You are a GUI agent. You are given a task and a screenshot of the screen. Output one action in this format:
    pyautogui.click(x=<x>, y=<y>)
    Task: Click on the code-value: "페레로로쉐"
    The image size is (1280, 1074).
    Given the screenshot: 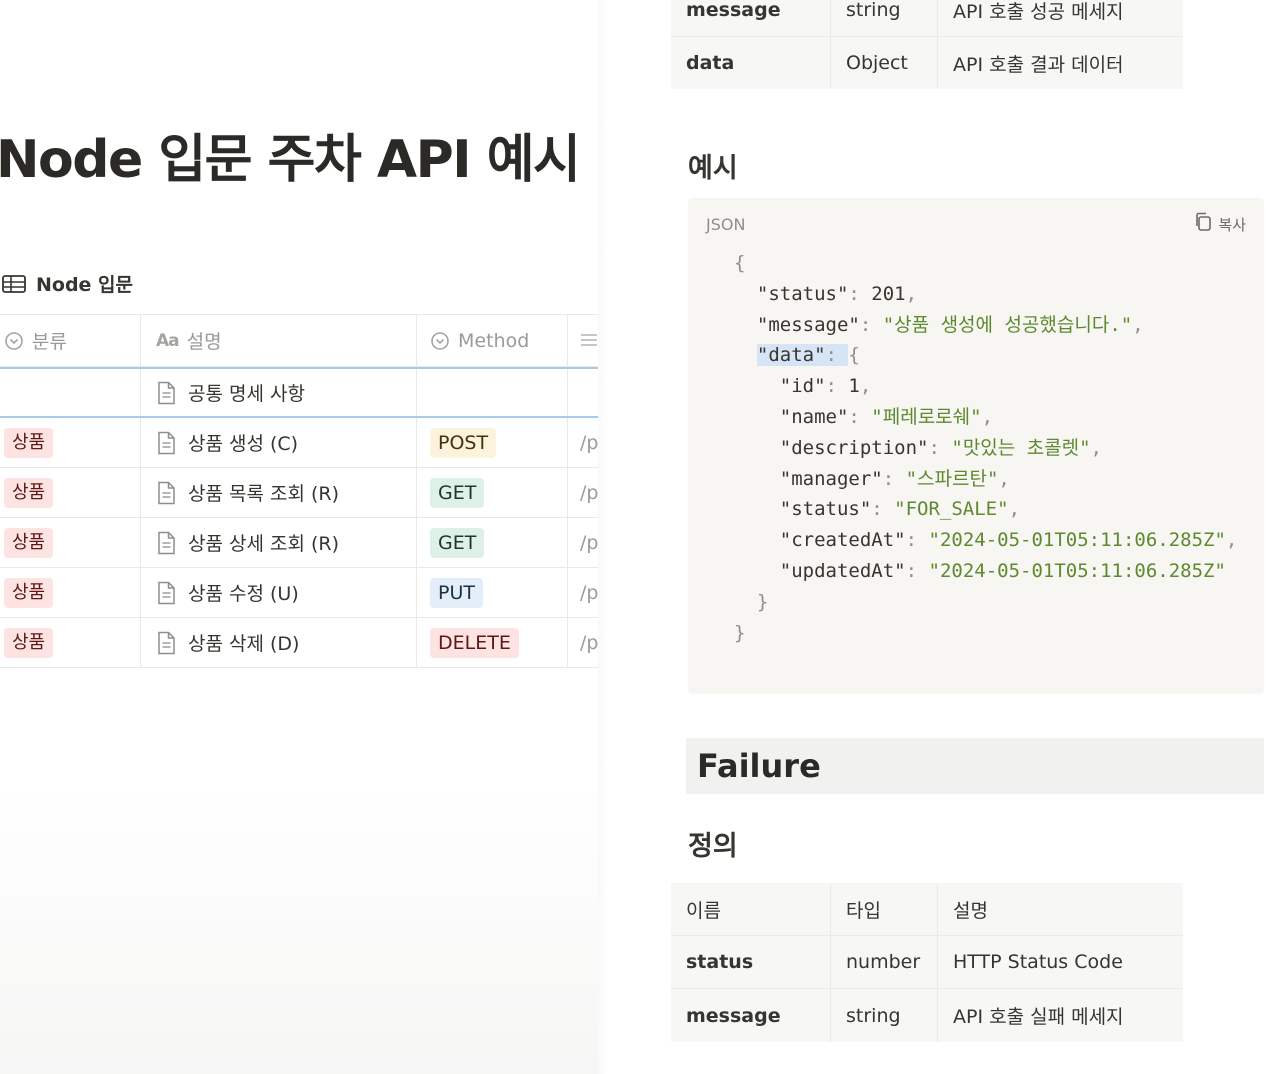 What is the action you would take?
    pyautogui.click(x=926, y=416)
    